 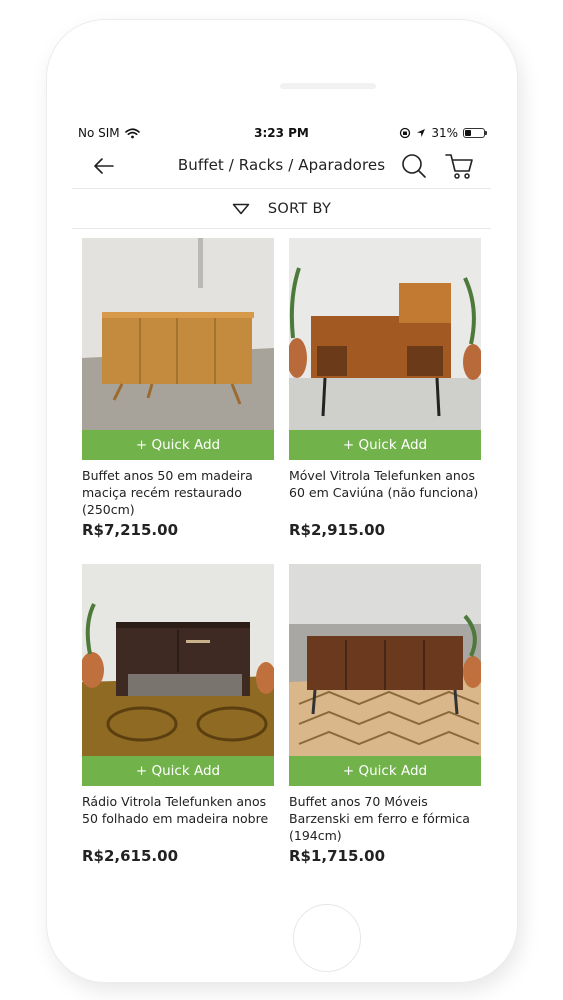 I want to click on status-right: 31%, so click(x=443, y=133).